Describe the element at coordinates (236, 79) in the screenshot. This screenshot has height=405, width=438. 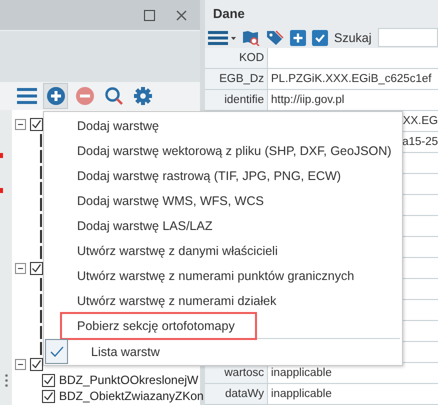
I see `field-name: EGB_Dz` at that location.